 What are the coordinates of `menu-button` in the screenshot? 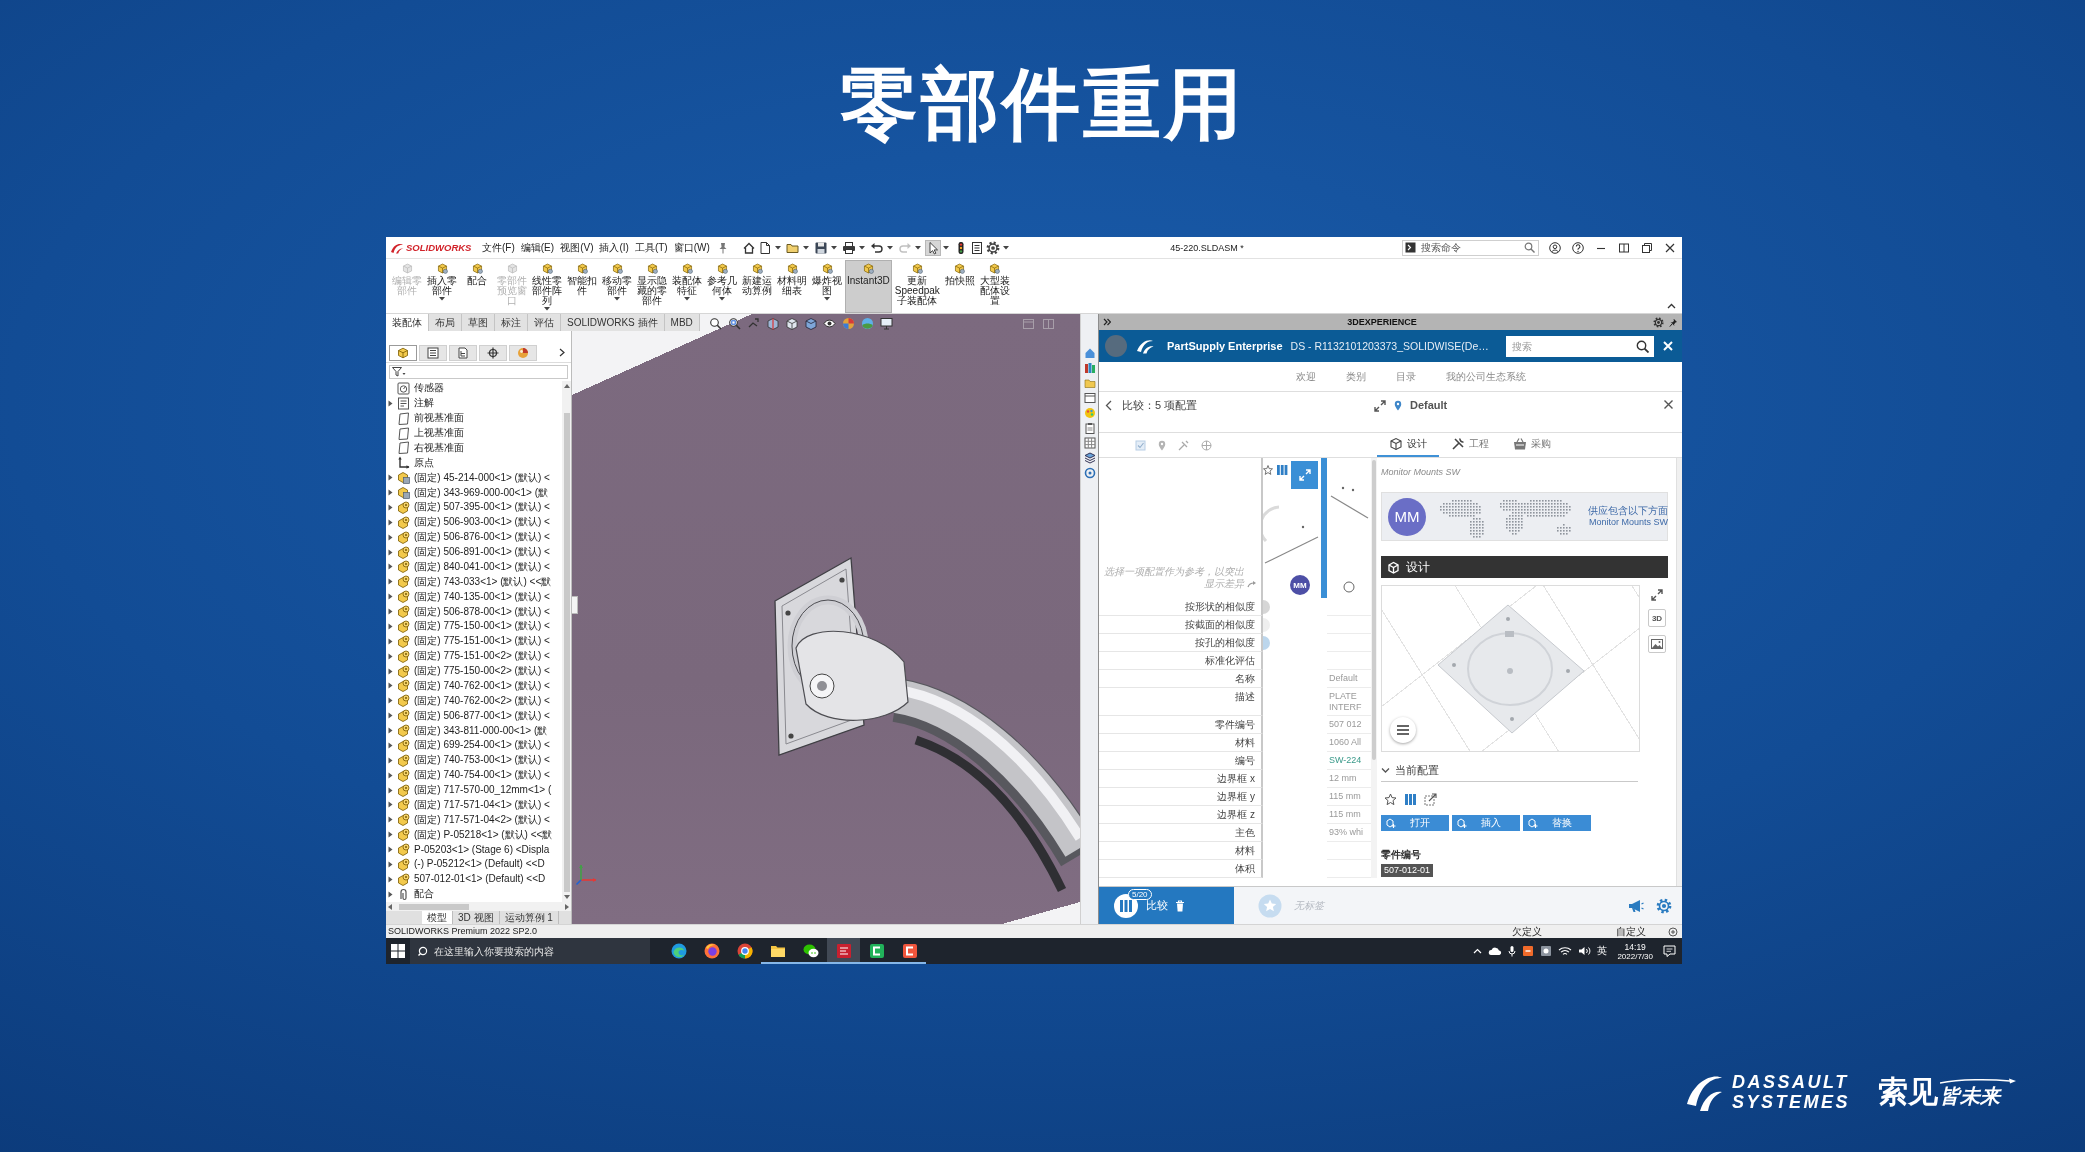 It's located at (1403, 730).